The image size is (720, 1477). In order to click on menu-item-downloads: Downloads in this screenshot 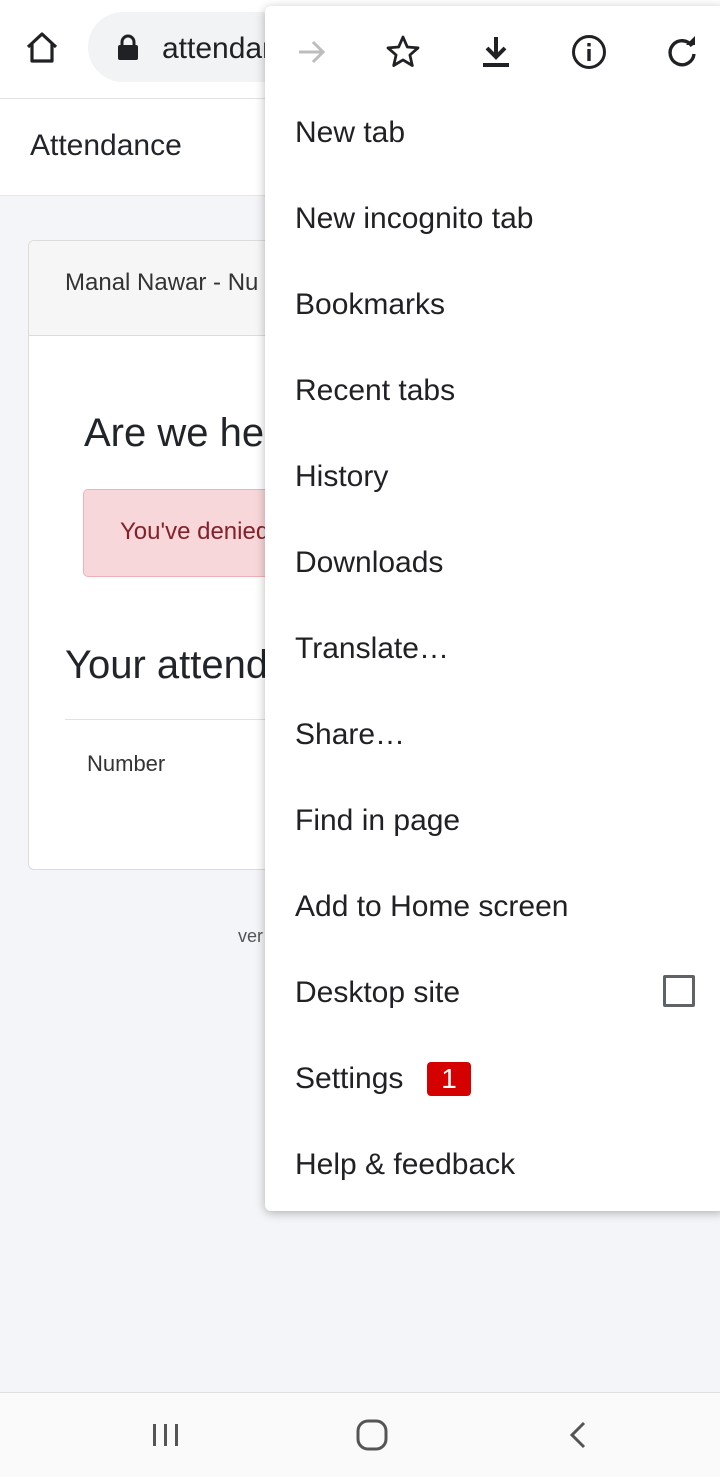, I will do `click(492, 567)`.